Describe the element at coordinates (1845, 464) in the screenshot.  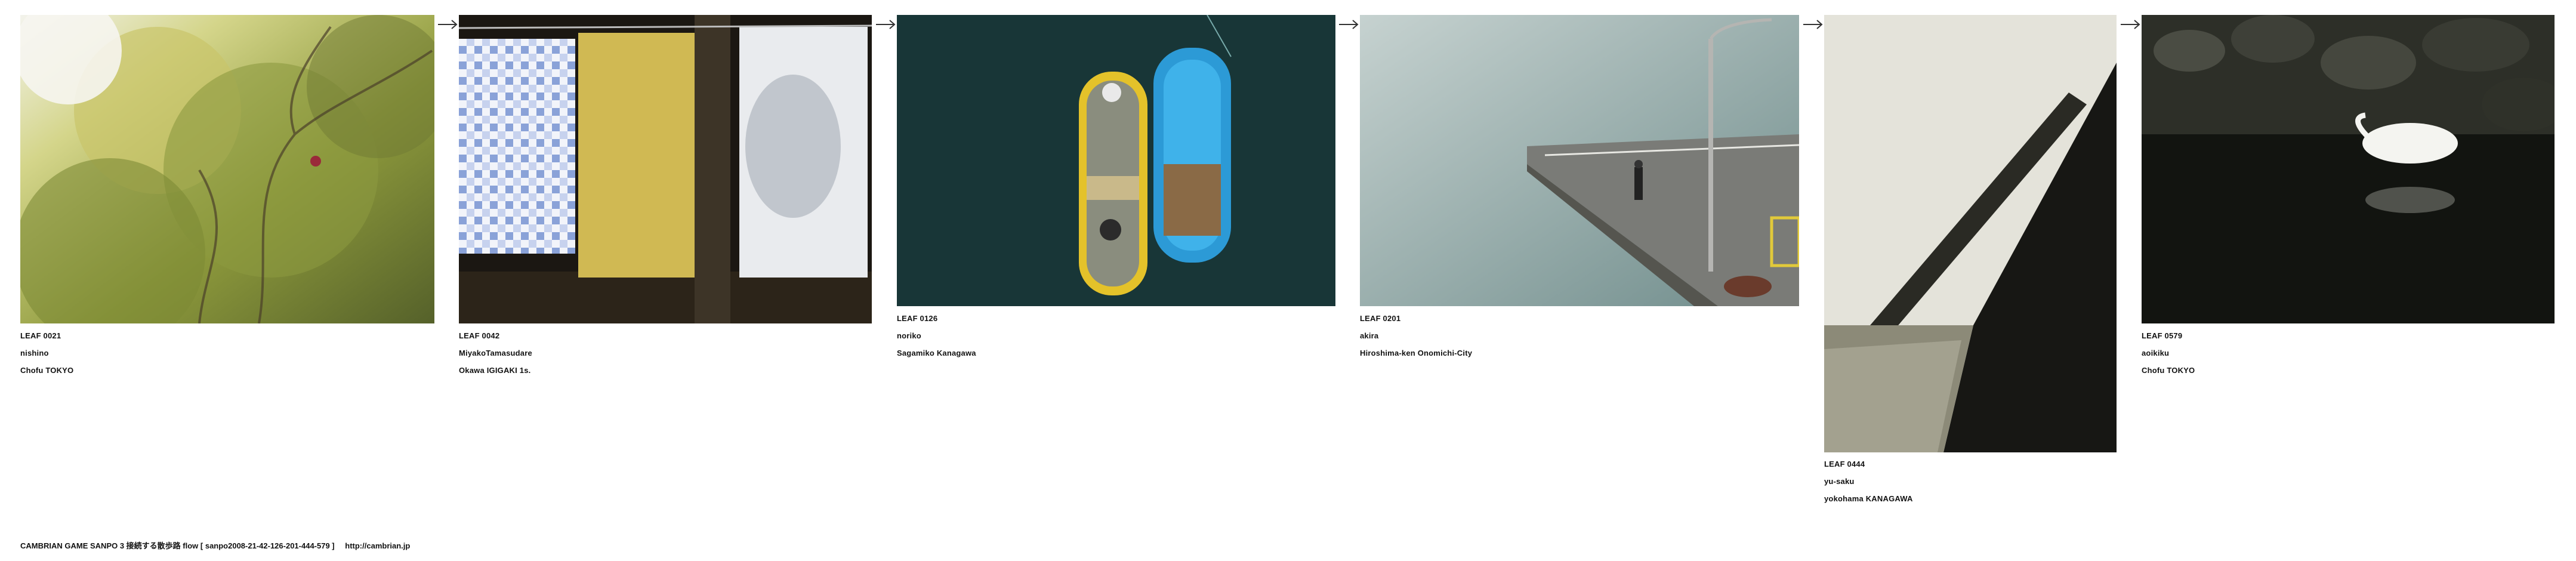
I see `leaf-id: LEAF 0444` at that location.